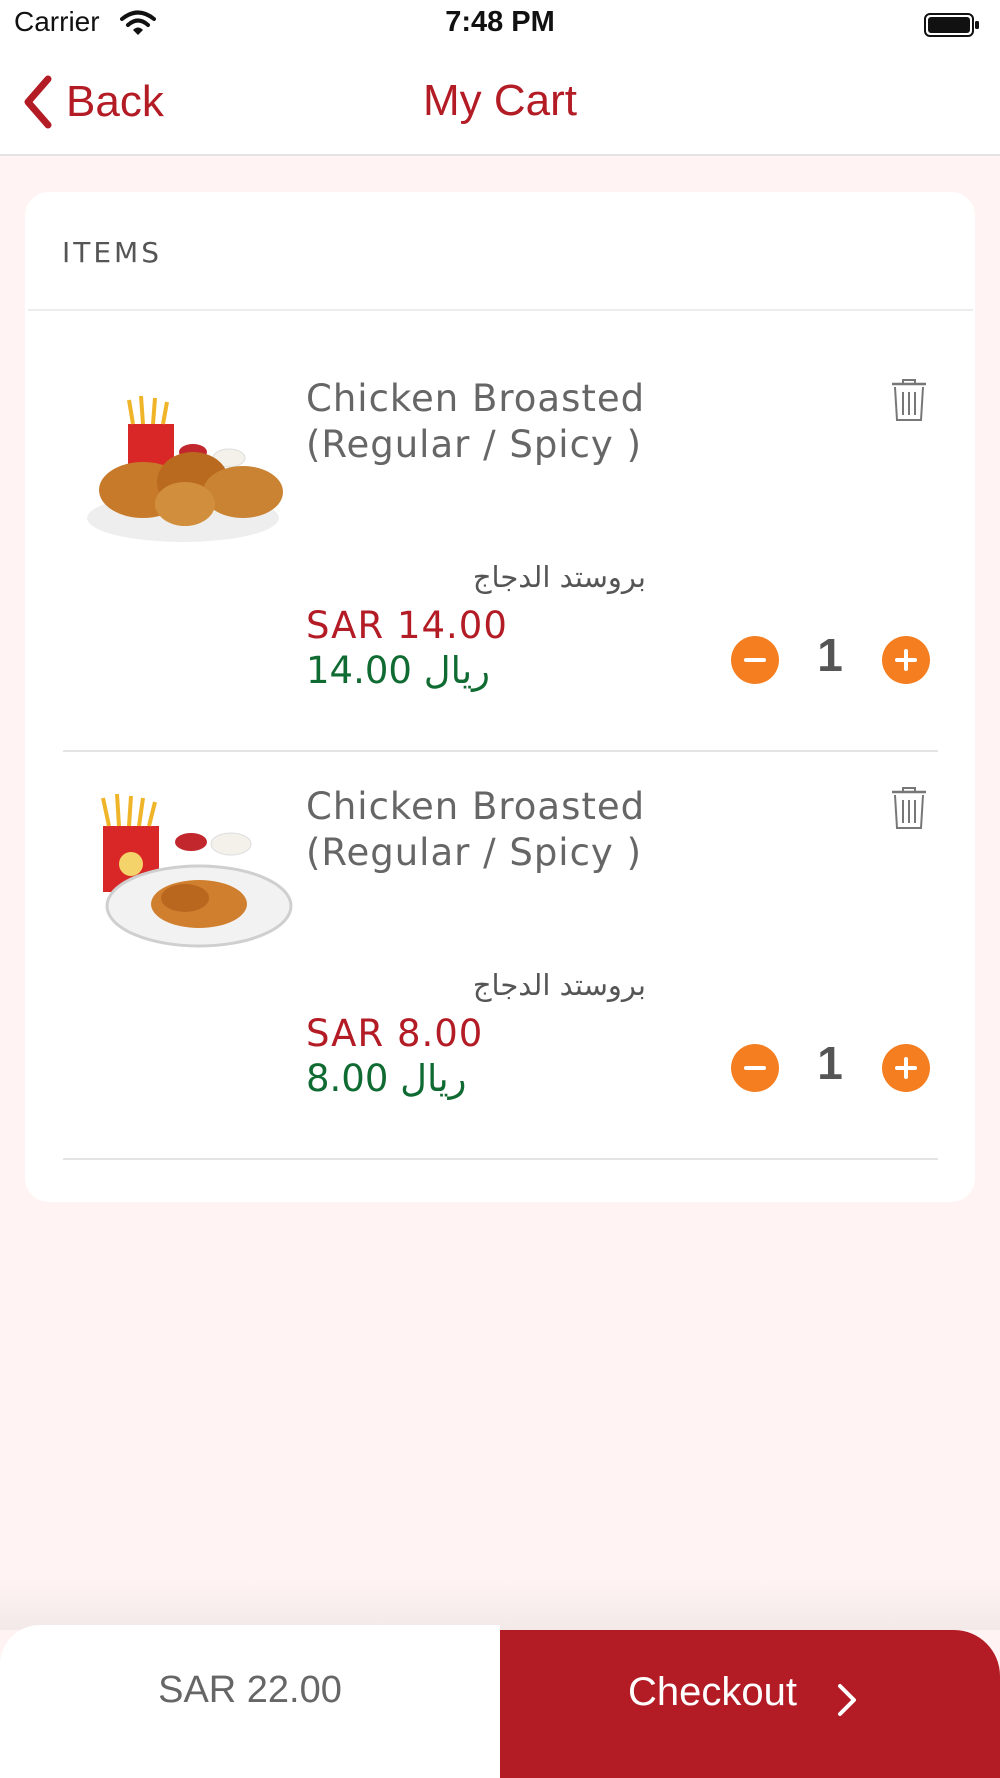 This screenshot has width=1000, height=1778. Describe the element at coordinates (951, 25) in the screenshot. I see `battery-icon` at that location.